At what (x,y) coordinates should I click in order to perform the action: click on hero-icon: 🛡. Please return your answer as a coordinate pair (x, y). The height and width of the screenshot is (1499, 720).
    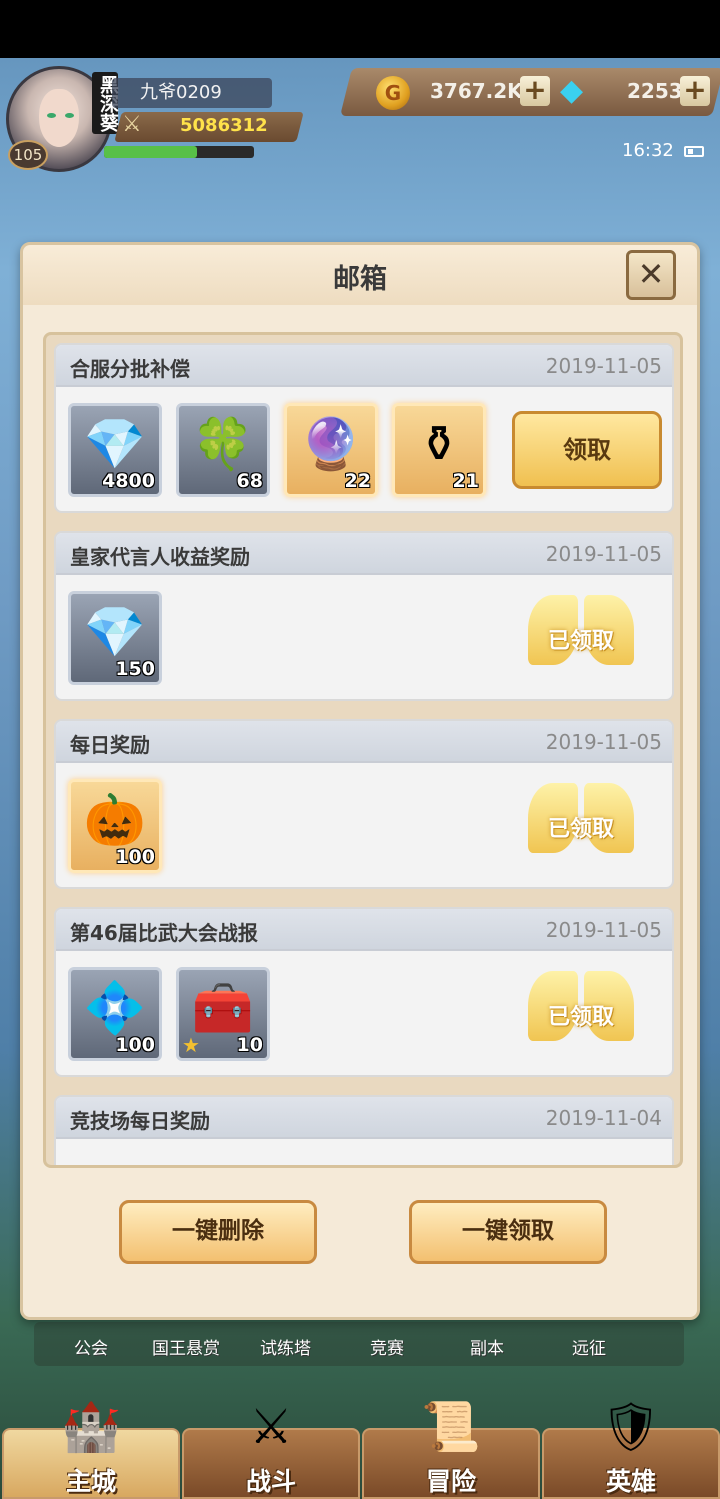
    Looking at the image, I should click on (631, 1427).